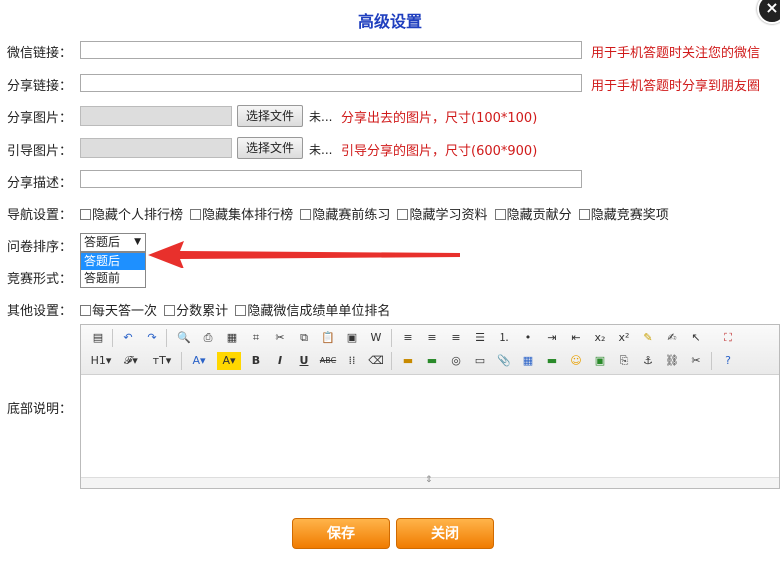 The image size is (780, 571). Describe the element at coordinates (576, 361) in the screenshot. I see `emoticon-icon: ☺` at that location.